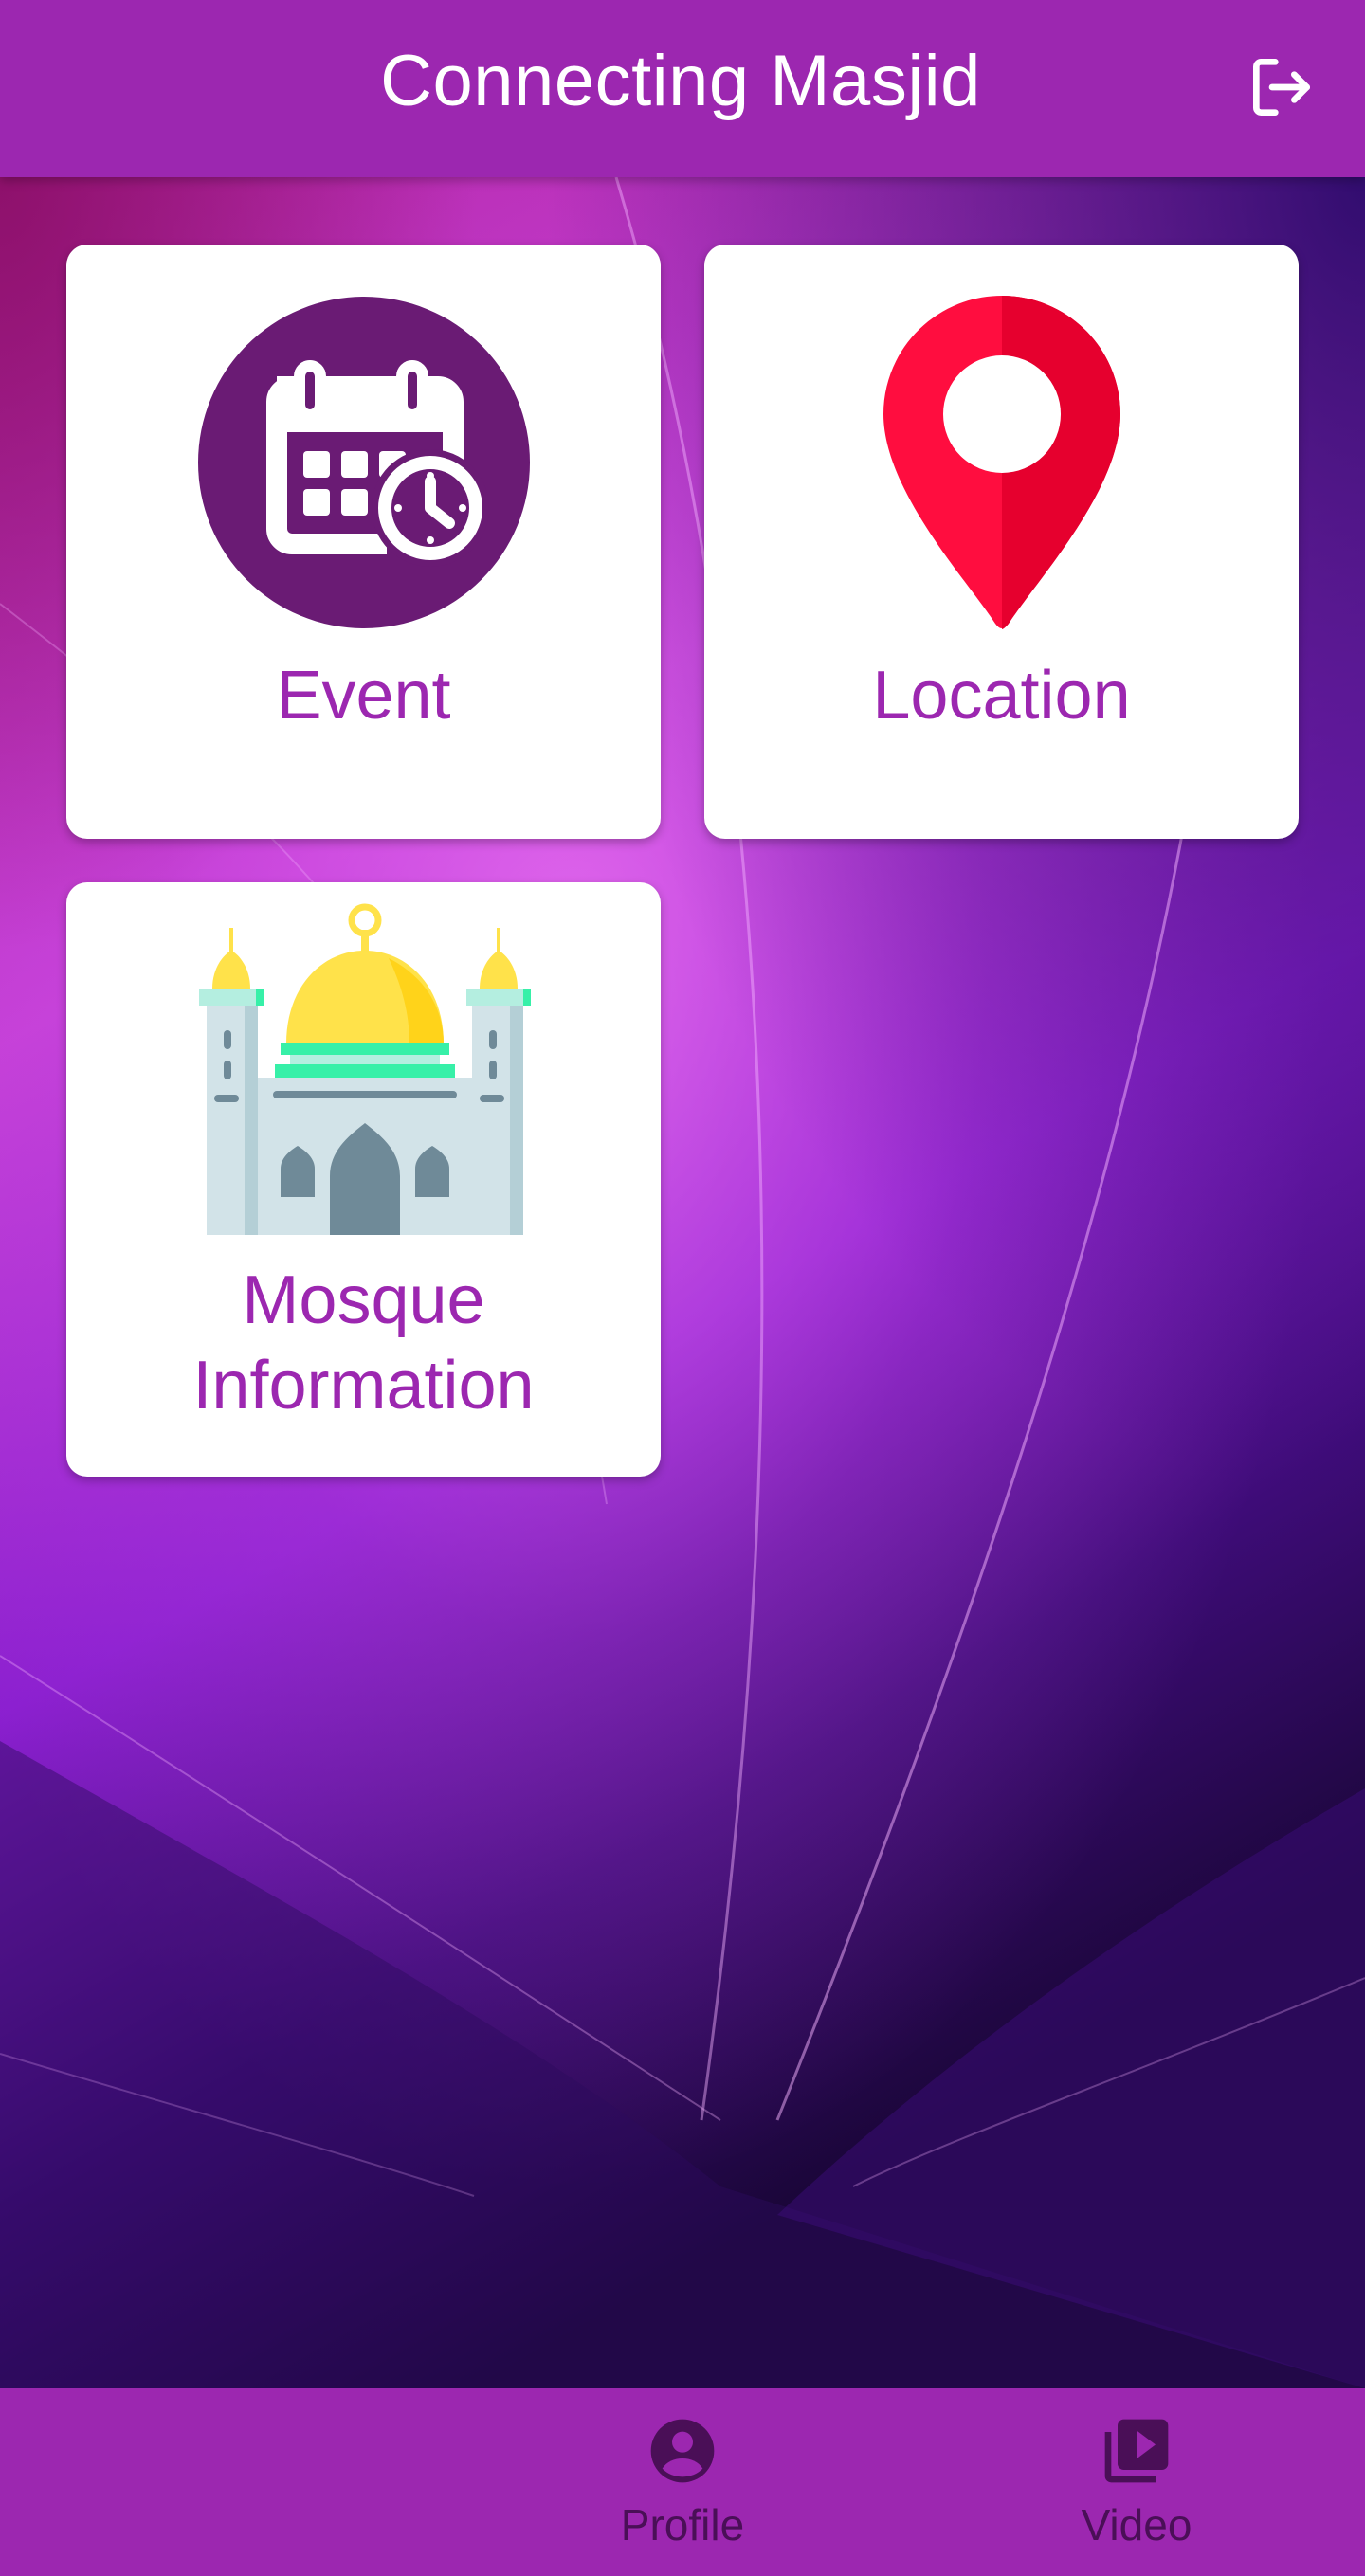 The image size is (1365, 2576). Describe the element at coordinates (365, 1069) in the screenshot. I see `mosque-icon` at that location.